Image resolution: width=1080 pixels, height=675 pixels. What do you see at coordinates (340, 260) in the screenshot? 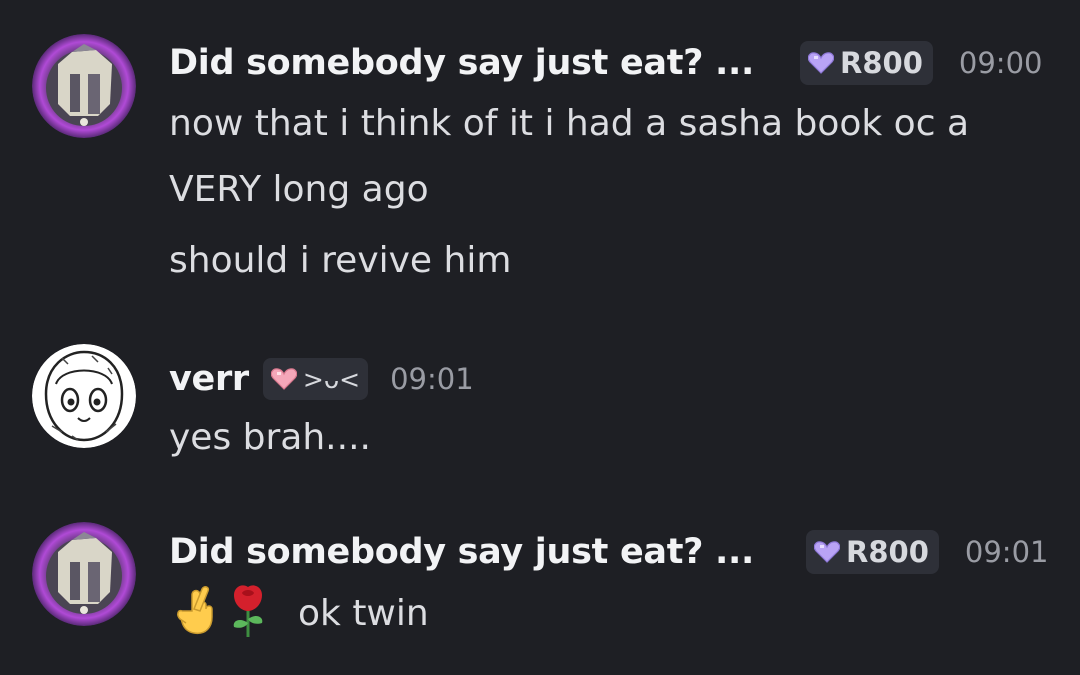
I see `message-line: should i revive him` at bounding box center [340, 260].